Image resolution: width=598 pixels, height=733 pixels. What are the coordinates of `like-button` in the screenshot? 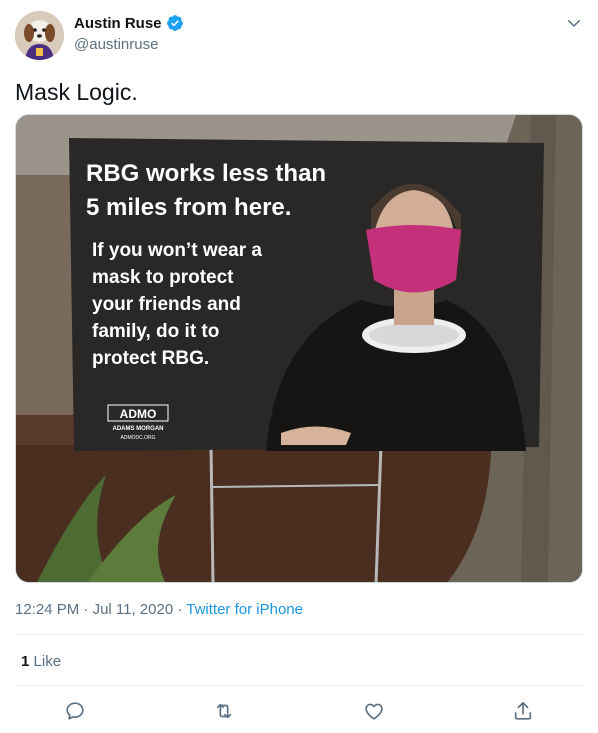 It's located at (374, 711).